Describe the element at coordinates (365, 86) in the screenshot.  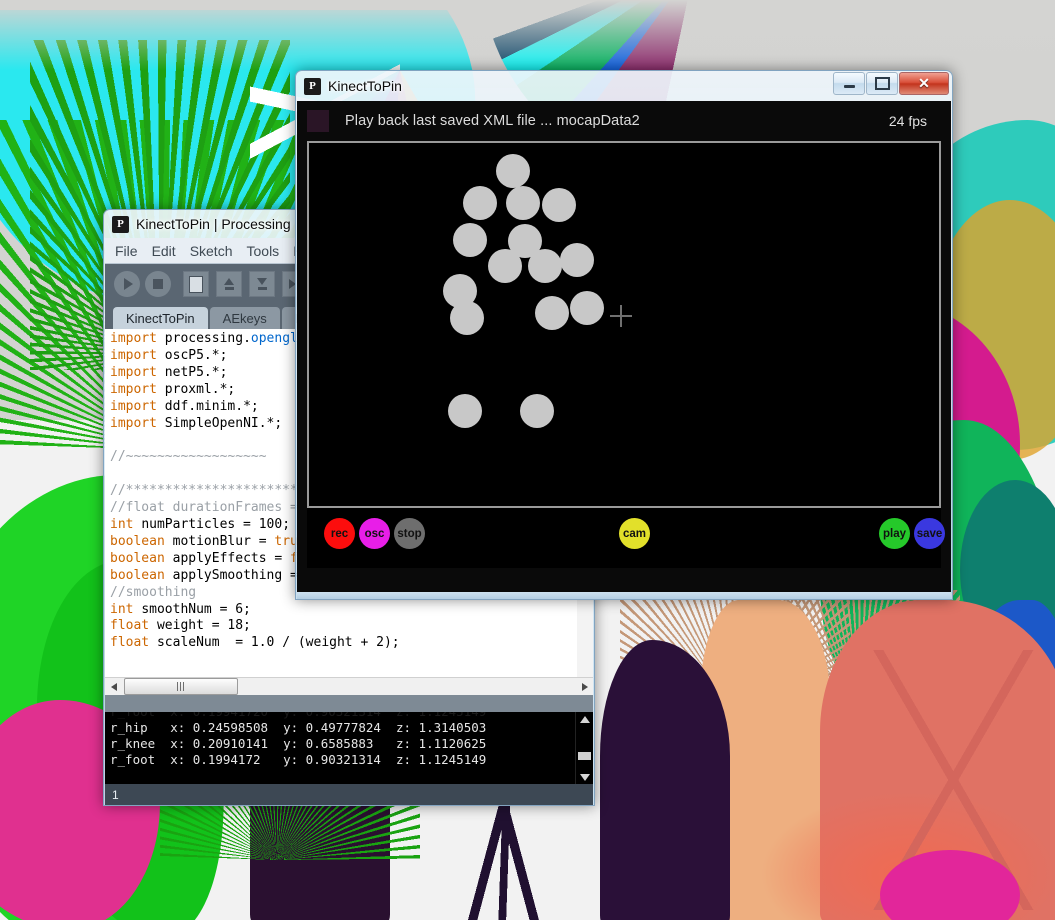
I see `app-title: KinectToPin` at that location.